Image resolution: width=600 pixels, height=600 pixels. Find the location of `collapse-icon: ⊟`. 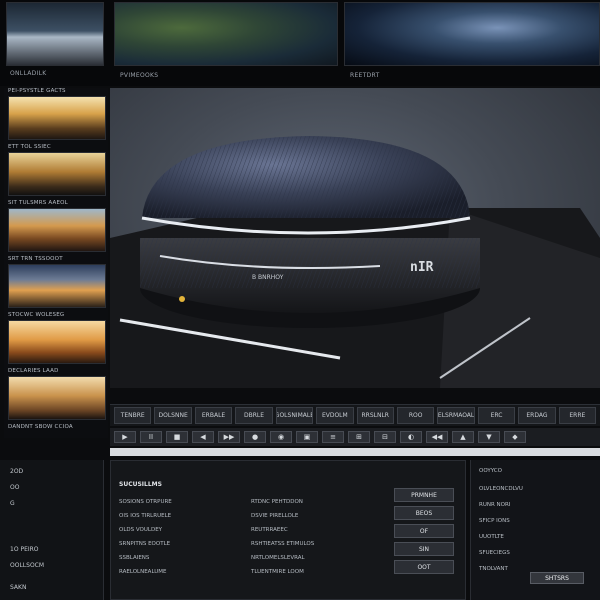

collapse-icon: ⊟ is located at coordinates (385, 437).